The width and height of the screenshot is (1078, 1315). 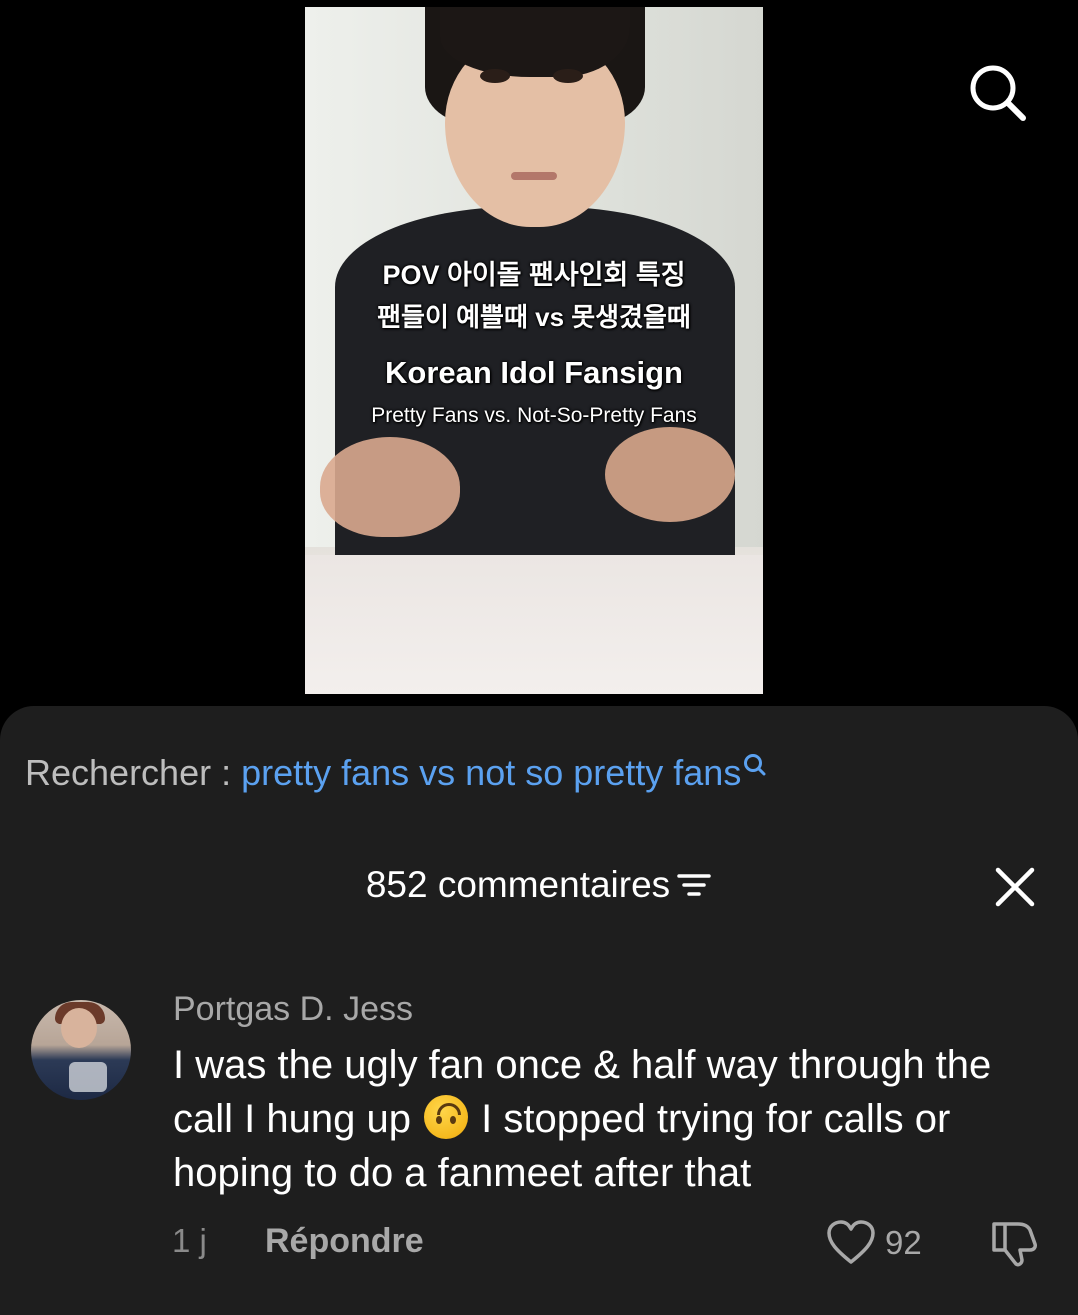 I want to click on filter-icon, so click(x=694, y=887).